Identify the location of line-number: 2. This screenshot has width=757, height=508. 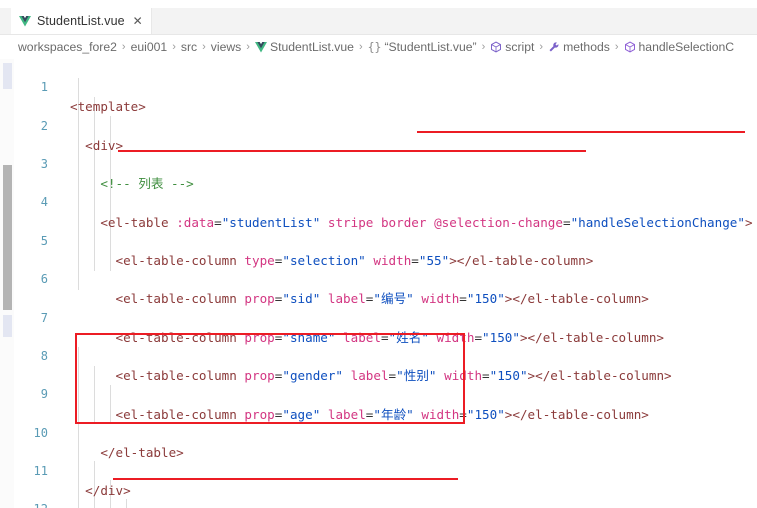
(44, 125).